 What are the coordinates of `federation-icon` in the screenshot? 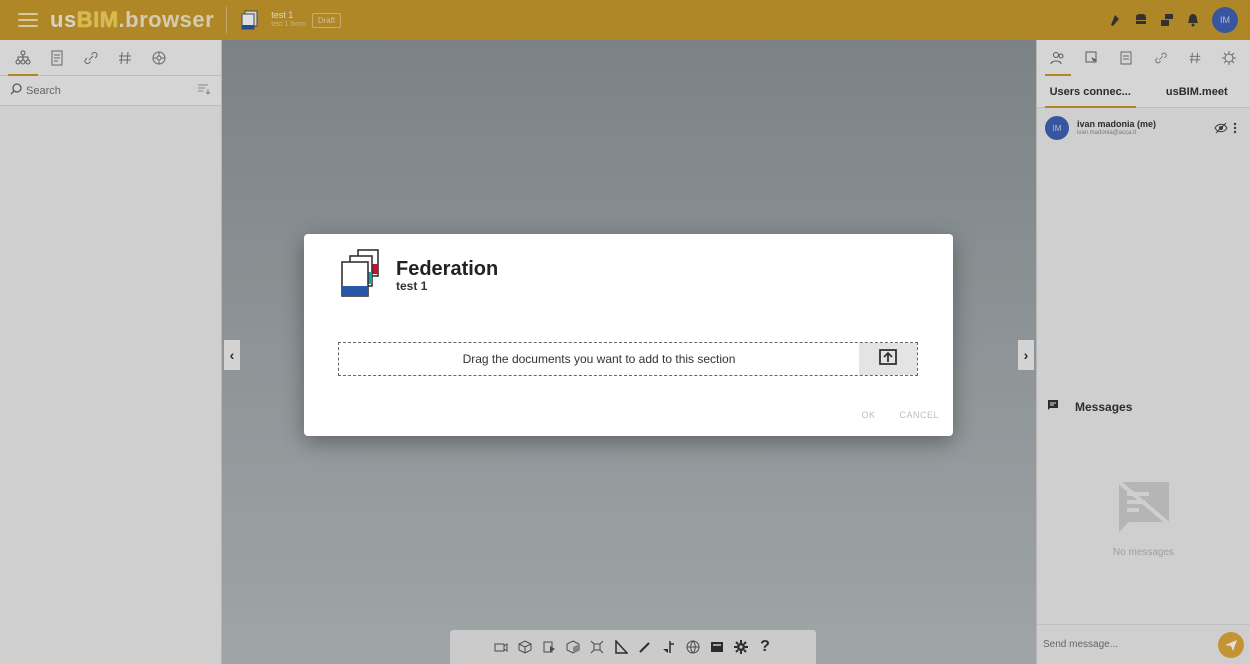 It's located at (363, 275).